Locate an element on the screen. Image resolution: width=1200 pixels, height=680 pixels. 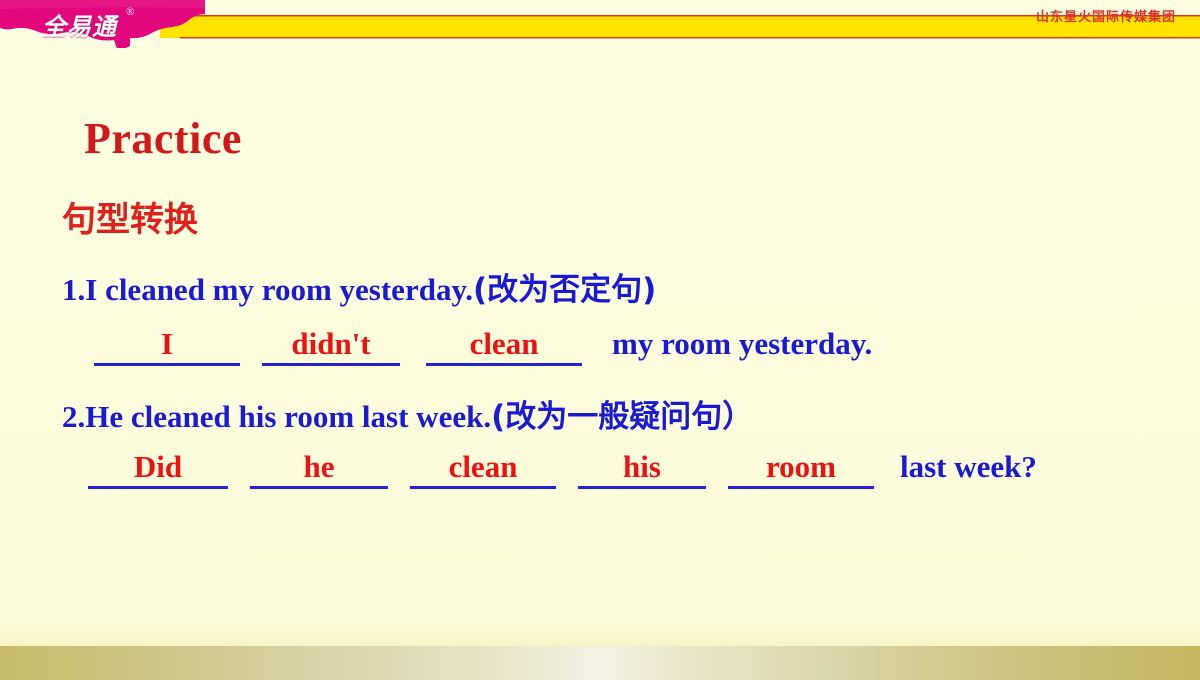
answer-blank: his is located at coordinates (642, 469).